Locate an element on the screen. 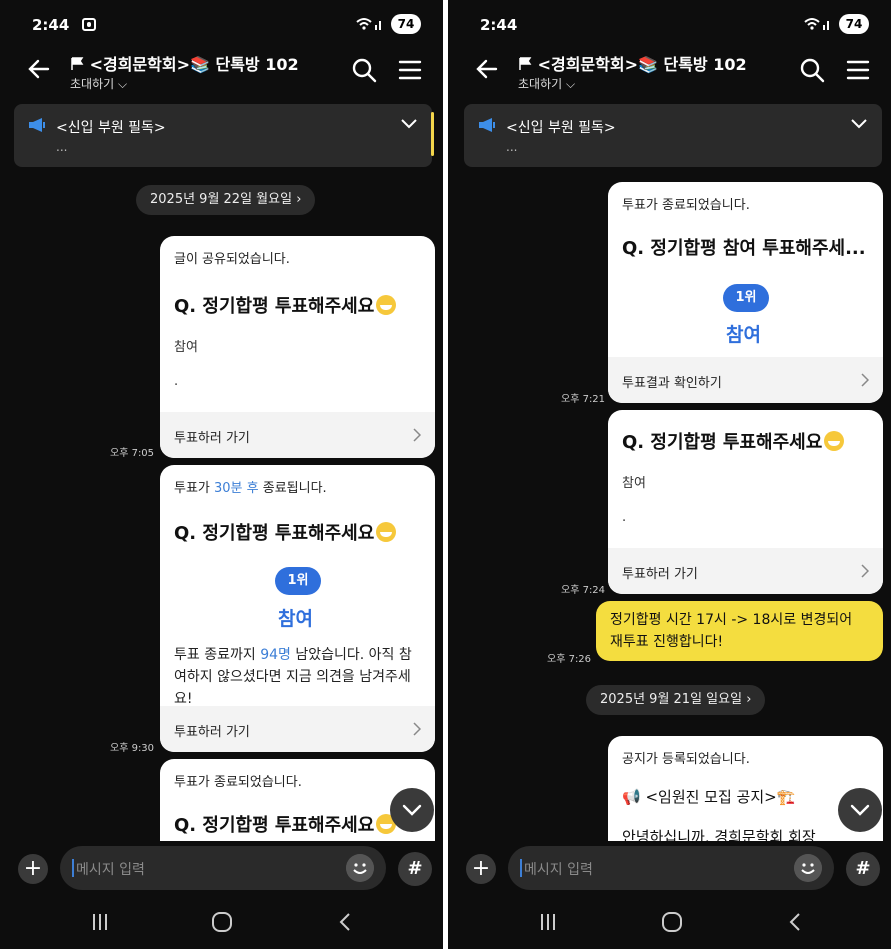  date-divider-label: 2025년 9월 21일 일요일 is located at coordinates (671, 699).